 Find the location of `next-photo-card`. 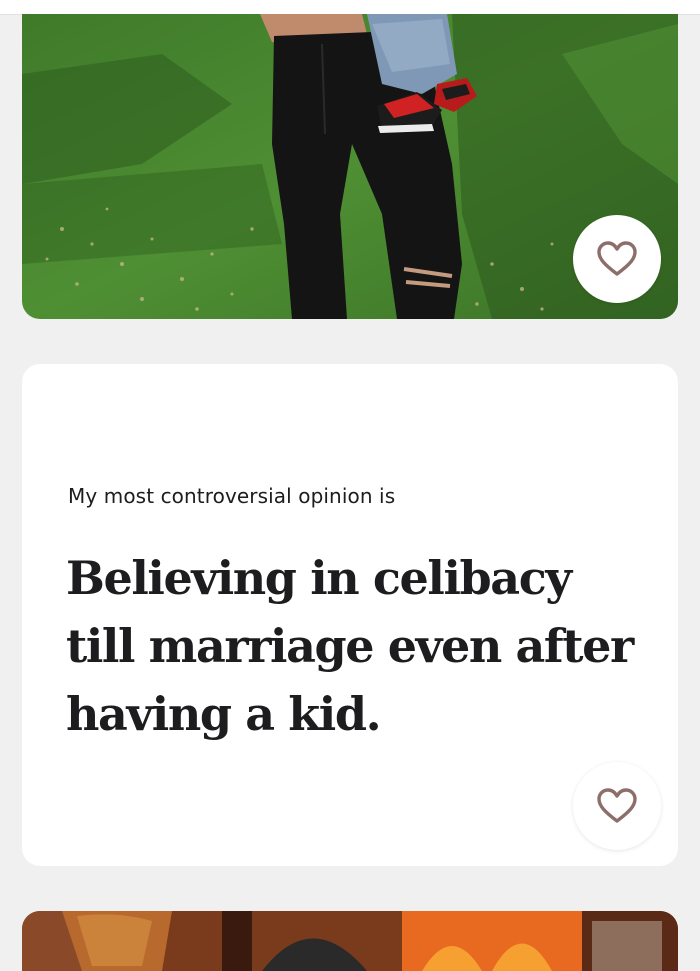

next-photo-card is located at coordinates (350, 941).